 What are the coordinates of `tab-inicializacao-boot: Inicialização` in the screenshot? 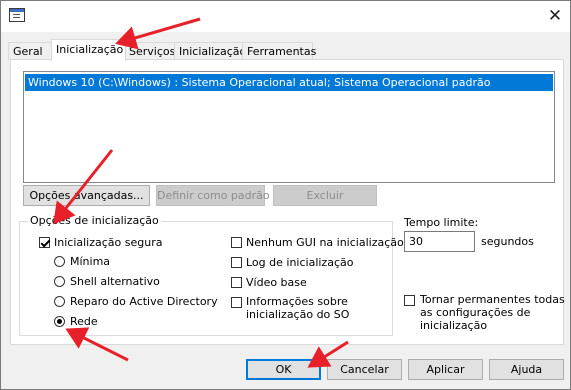 It's located at (88, 50).